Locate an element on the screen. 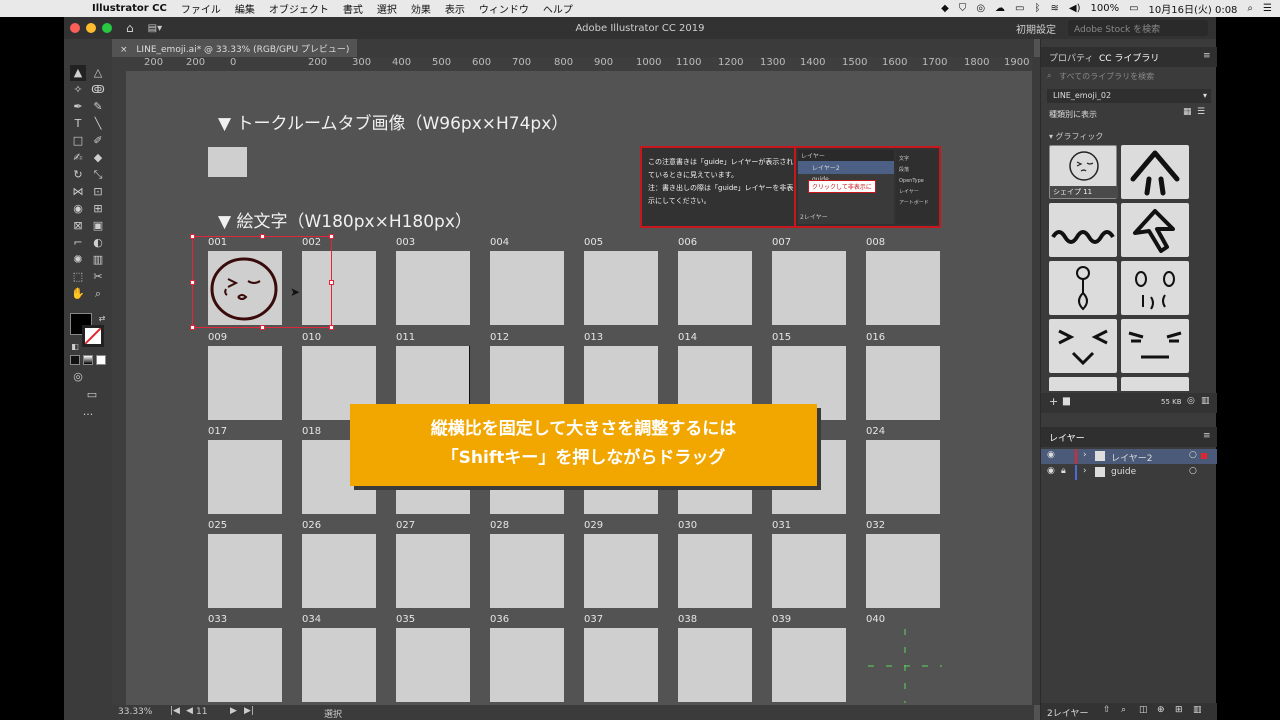  hand-tool-icon: ✋ is located at coordinates (78, 294).